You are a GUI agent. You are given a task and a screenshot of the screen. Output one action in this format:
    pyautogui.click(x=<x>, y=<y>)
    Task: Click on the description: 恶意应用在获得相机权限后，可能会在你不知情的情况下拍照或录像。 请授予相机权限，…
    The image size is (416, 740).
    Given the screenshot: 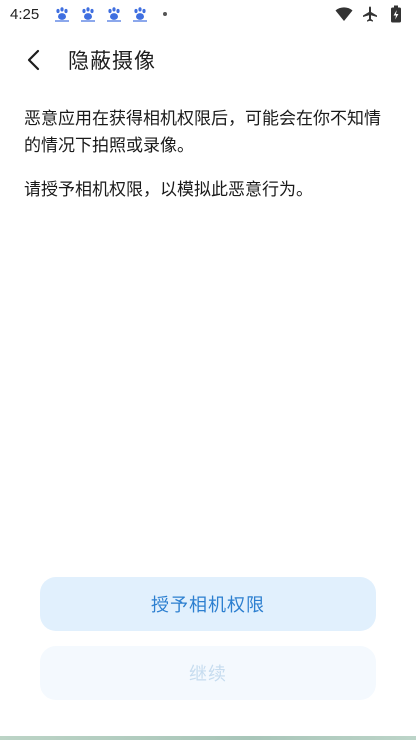 What is the action you would take?
    pyautogui.click(x=210, y=163)
    